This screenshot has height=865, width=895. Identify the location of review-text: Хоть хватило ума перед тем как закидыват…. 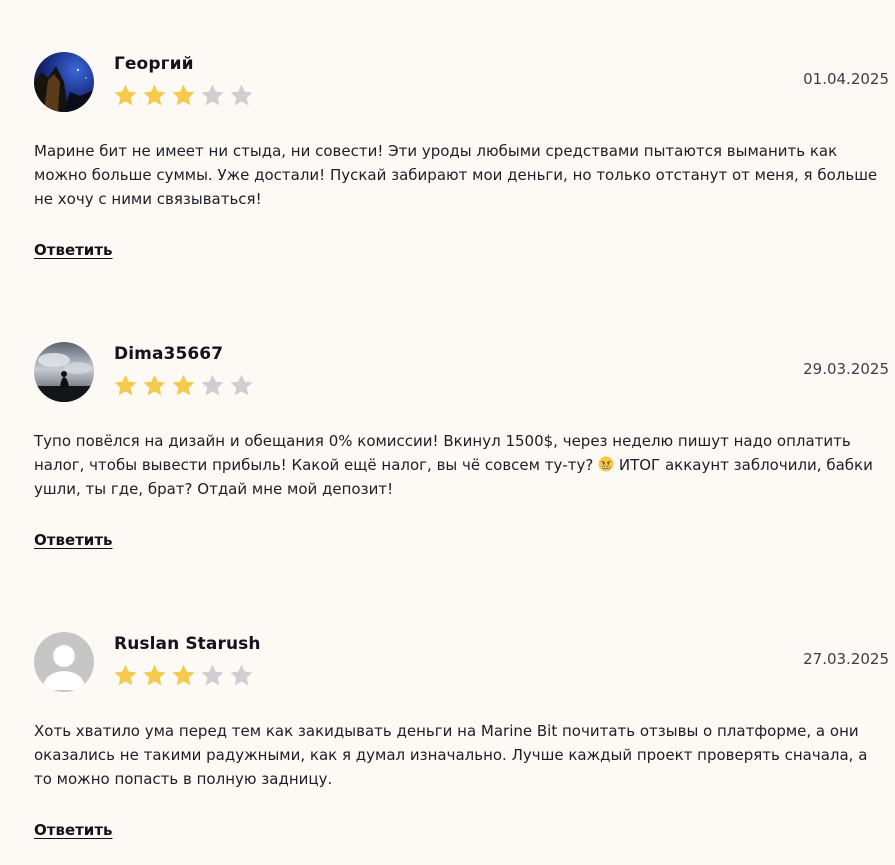
(451, 755).